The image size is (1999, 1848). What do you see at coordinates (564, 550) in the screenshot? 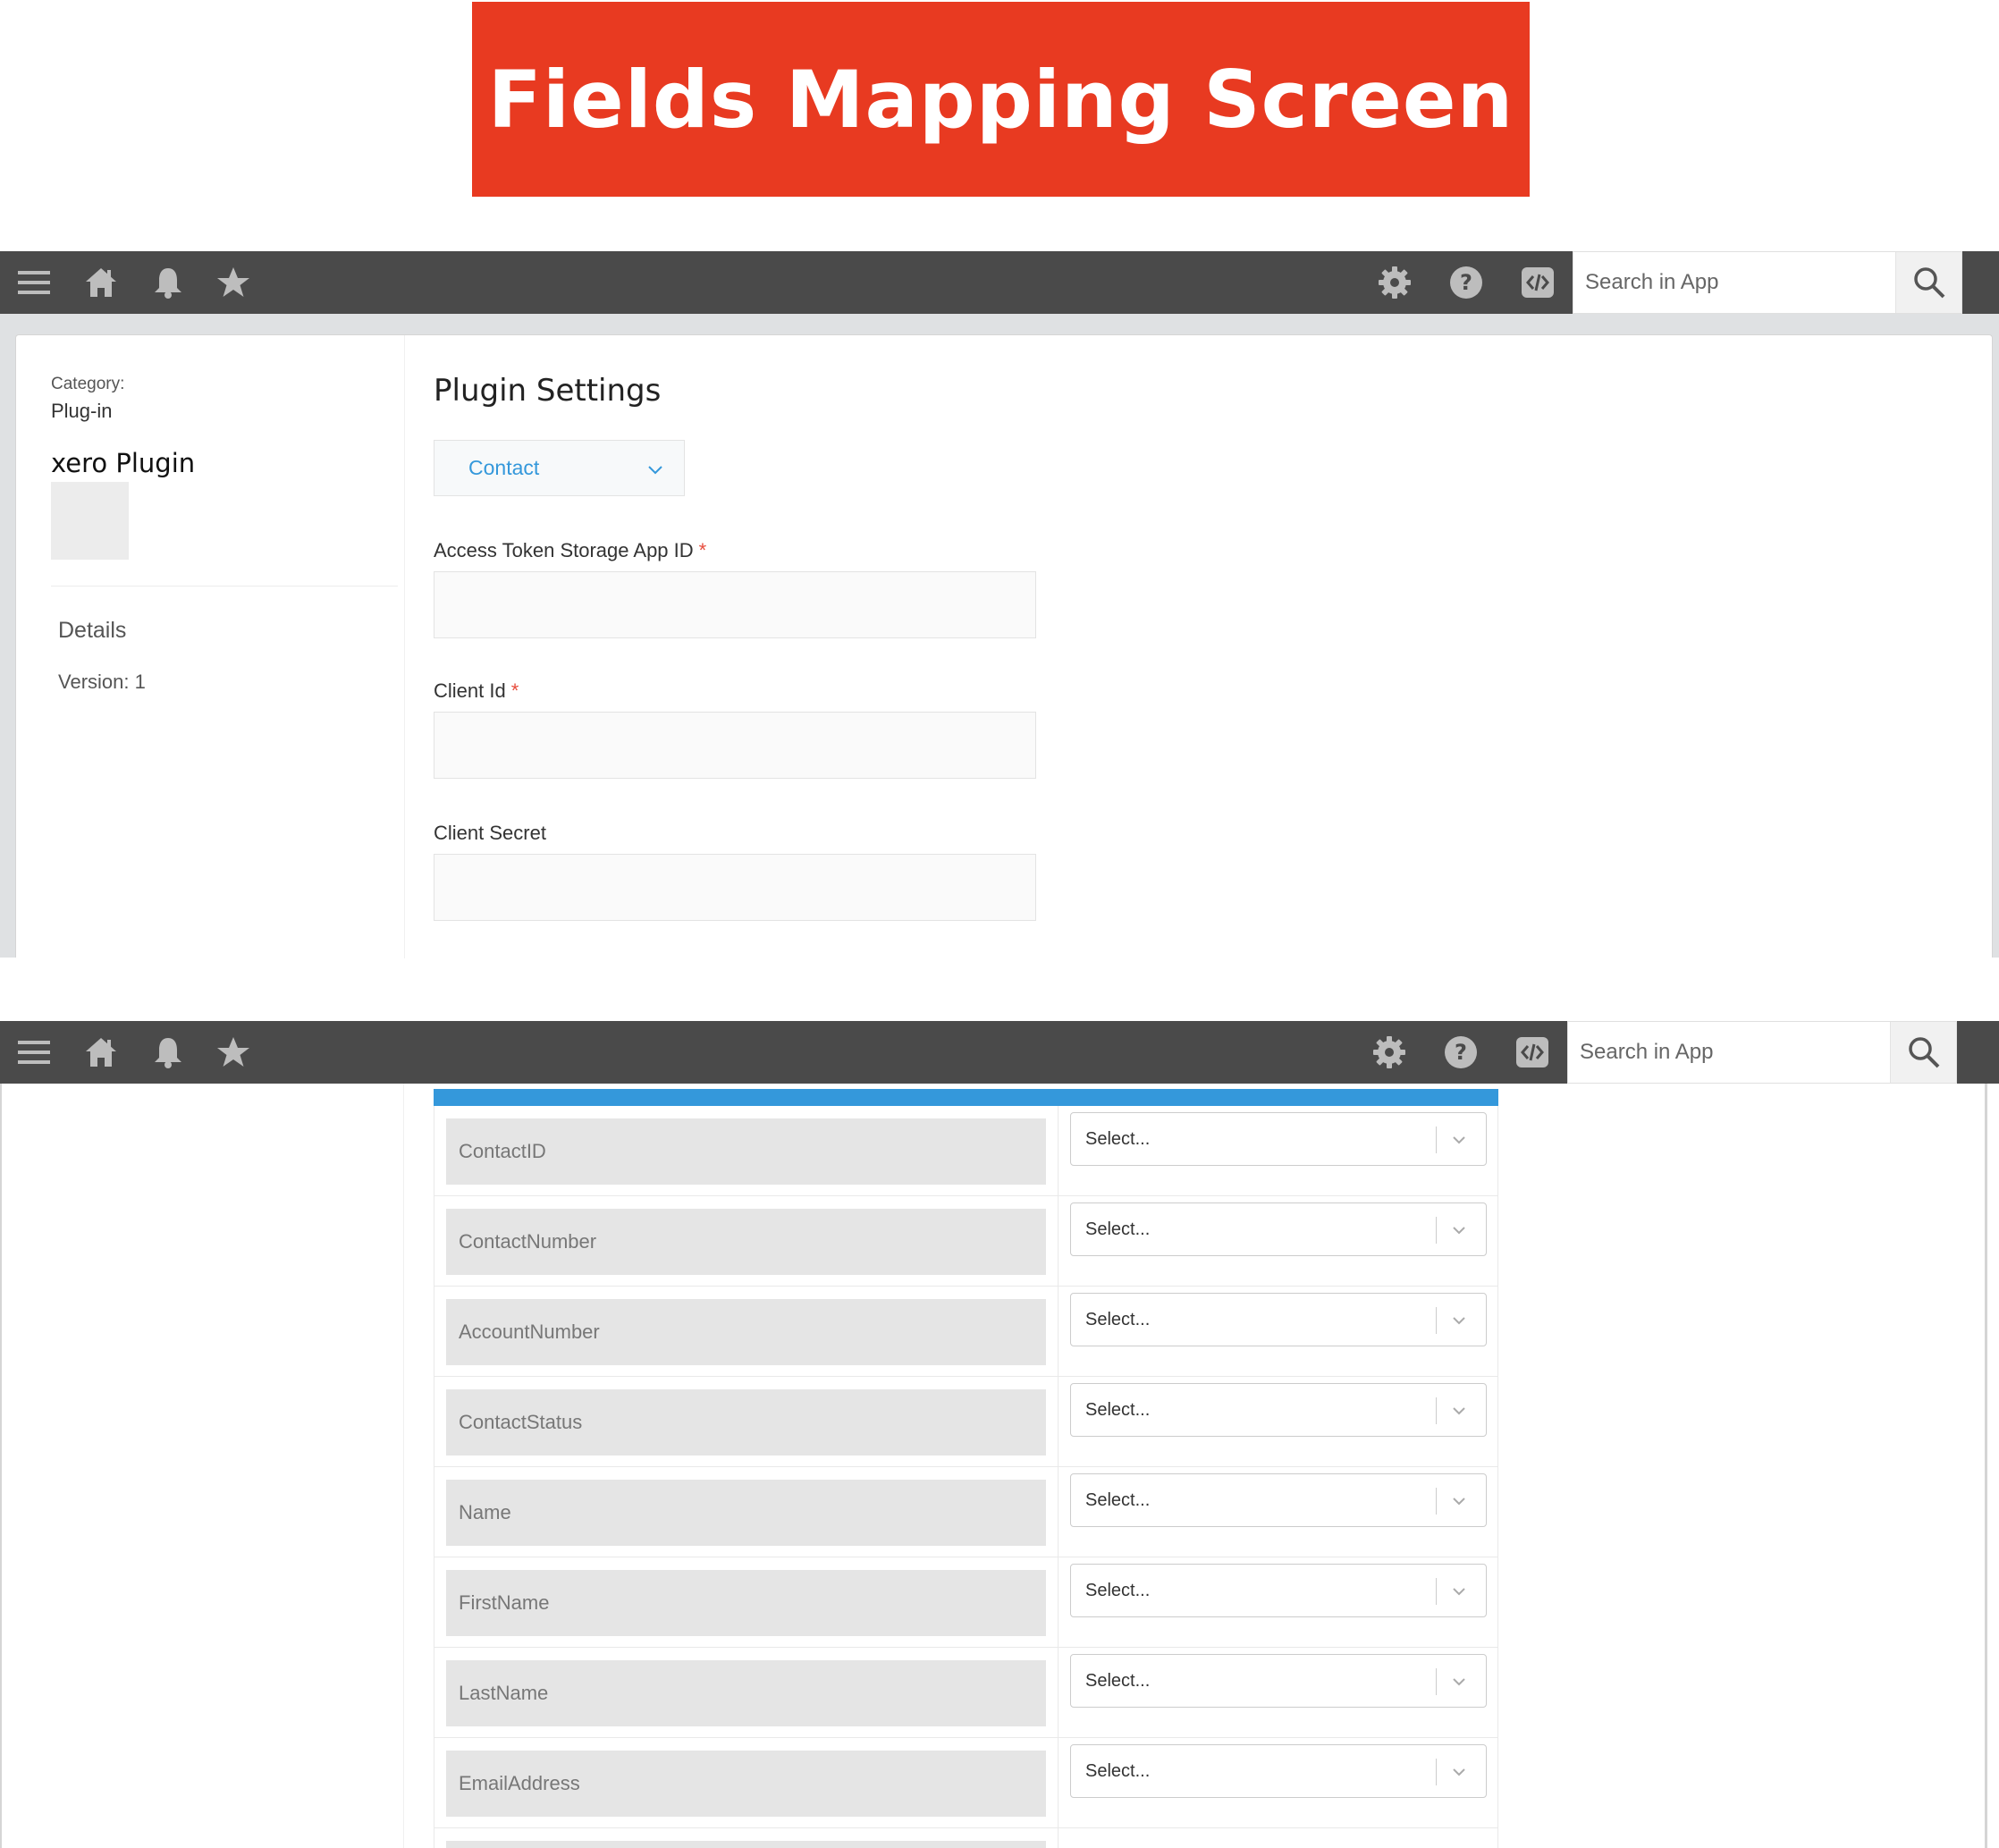
I see `label-text: Access Token Storage App ID` at bounding box center [564, 550].